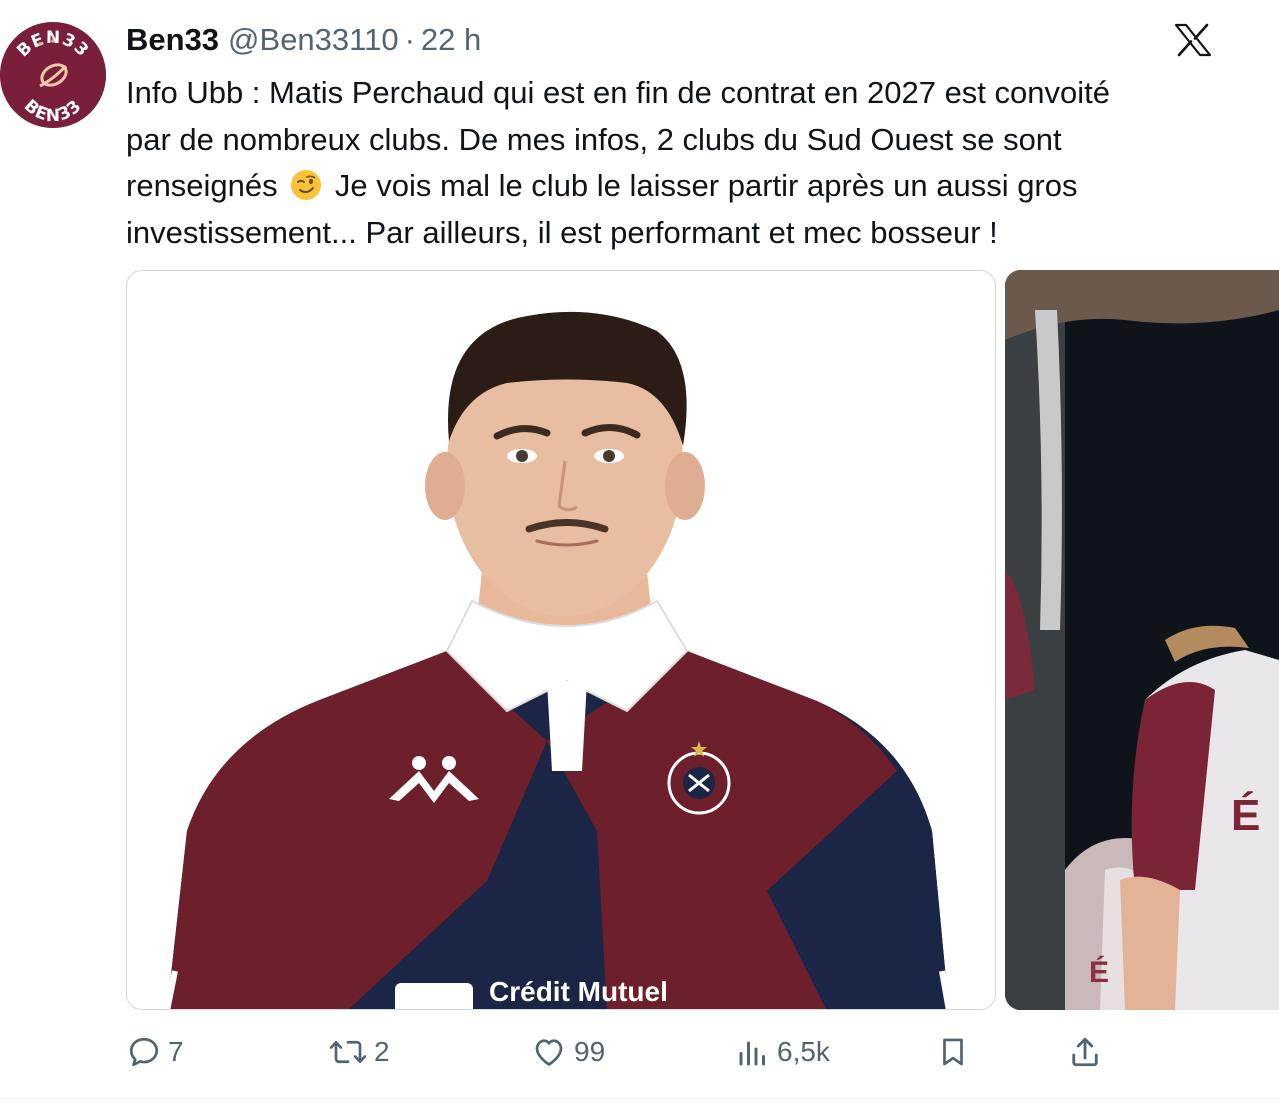 The height and width of the screenshot is (1106, 1279). I want to click on reply-count: 7, so click(176, 1051).